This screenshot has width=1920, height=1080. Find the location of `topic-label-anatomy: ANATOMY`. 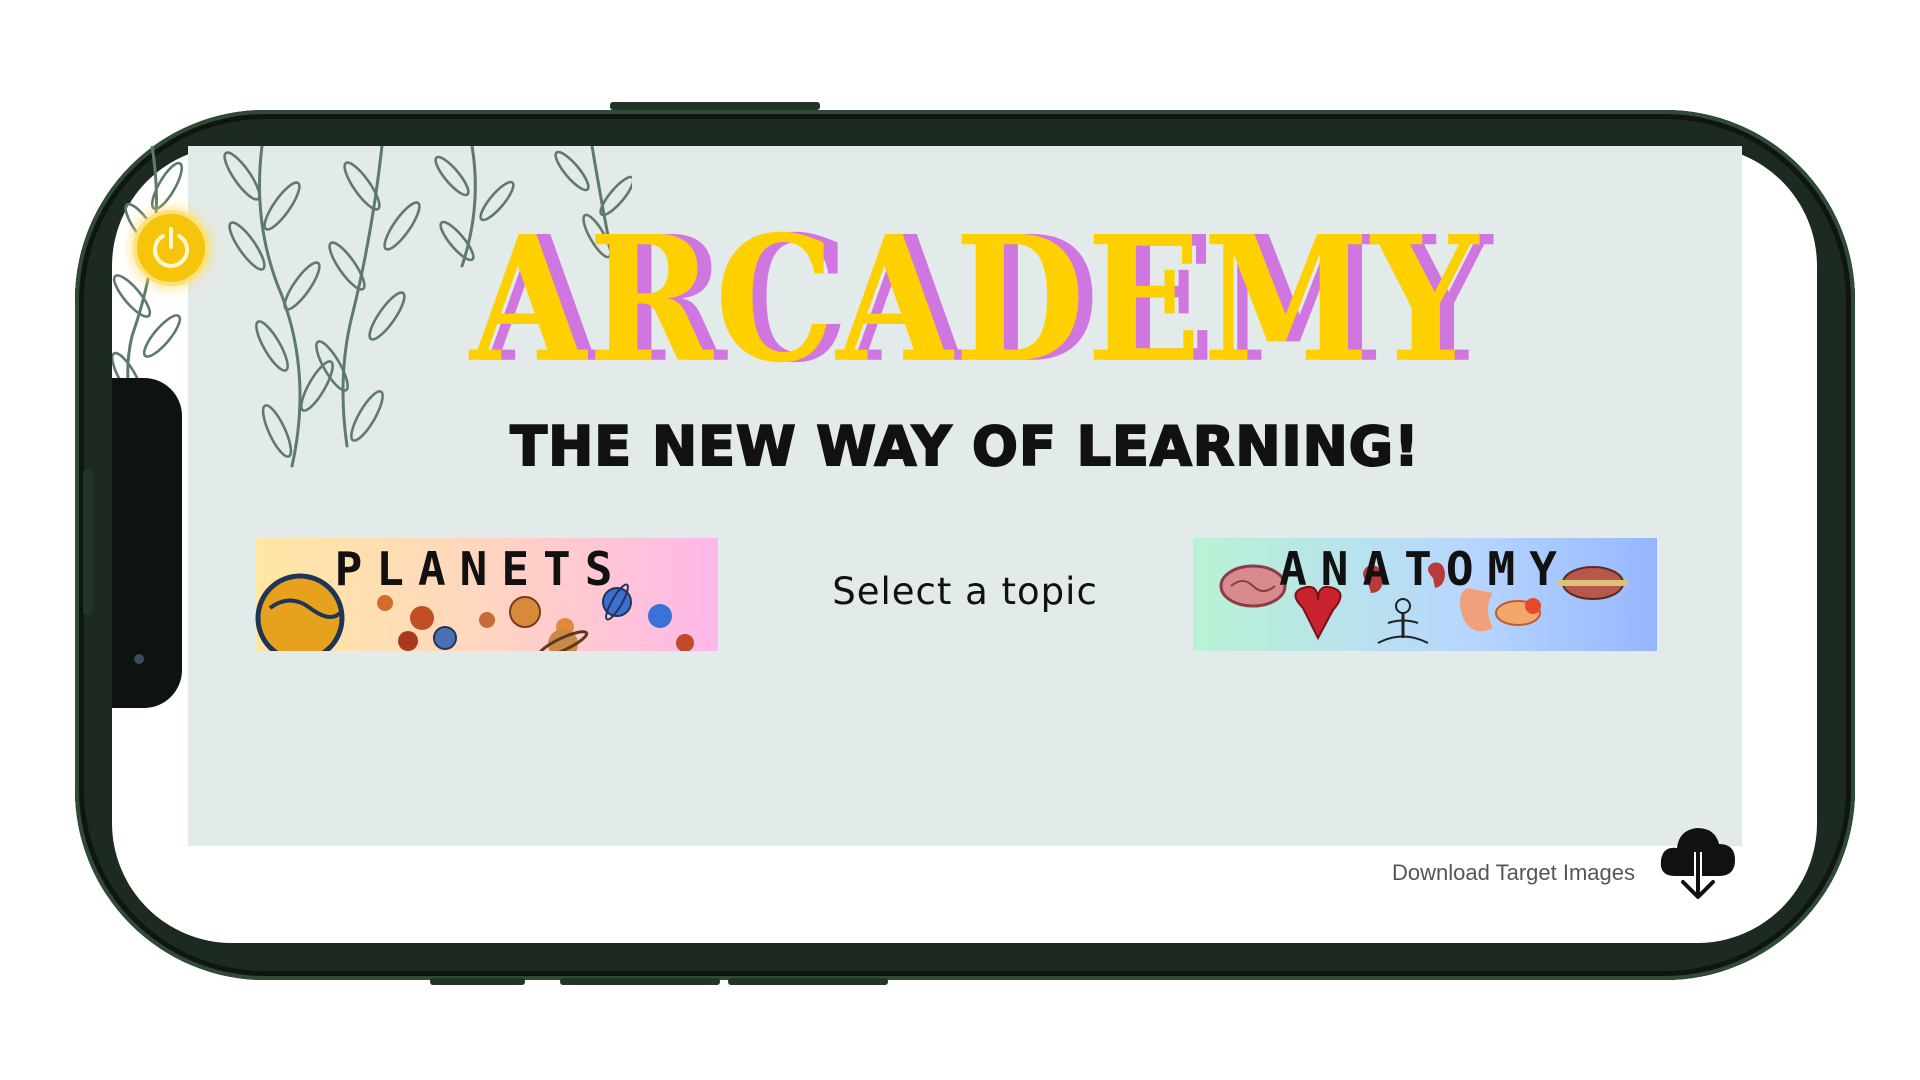

topic-label-anatomy: ANATOMY is located at coordinates (1425, 569).